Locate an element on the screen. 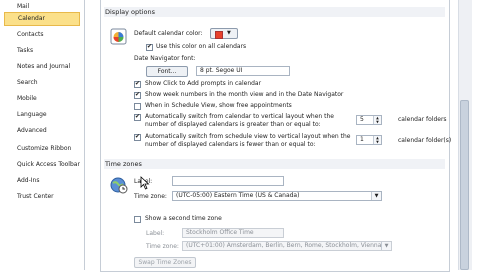  sidebar-item-calendar: Calendar is located at coordinates (42, 19).